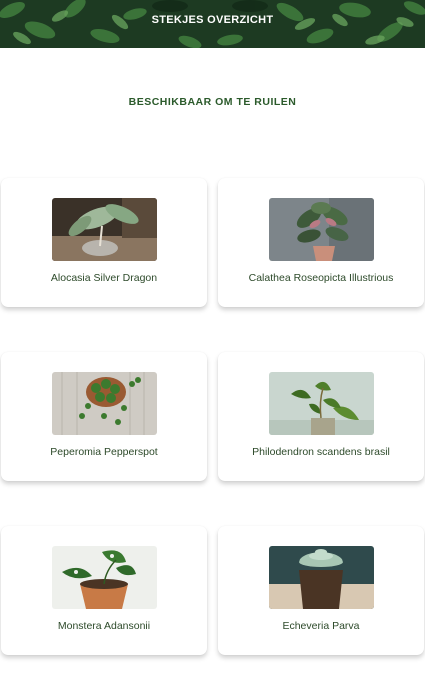 Image resolution: width=425 pixels, height=689 pixels. I want to click on plant-name: Alocasia Silver Dragon, so click(104, 278).